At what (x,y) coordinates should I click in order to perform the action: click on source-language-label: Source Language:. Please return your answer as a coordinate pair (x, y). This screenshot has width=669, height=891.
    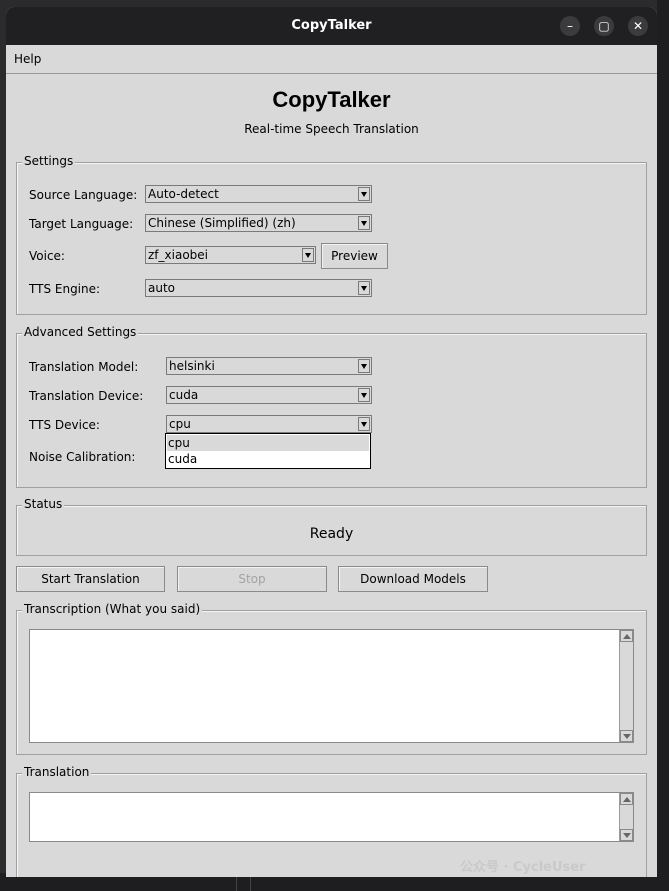
    Looking at the image, I should click on (83, 195).